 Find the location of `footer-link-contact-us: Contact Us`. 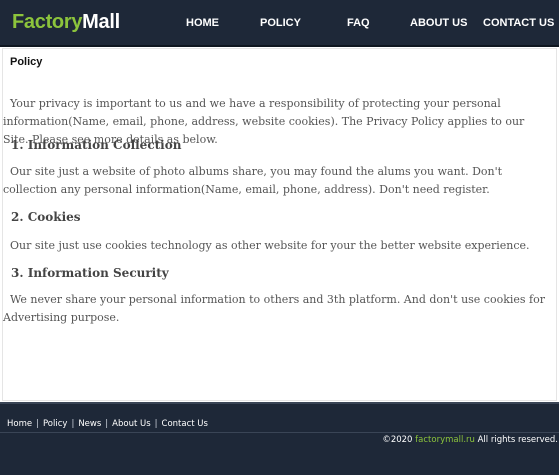

footer-link-contact-us: Contact Us is located at coordinates (185, 424).